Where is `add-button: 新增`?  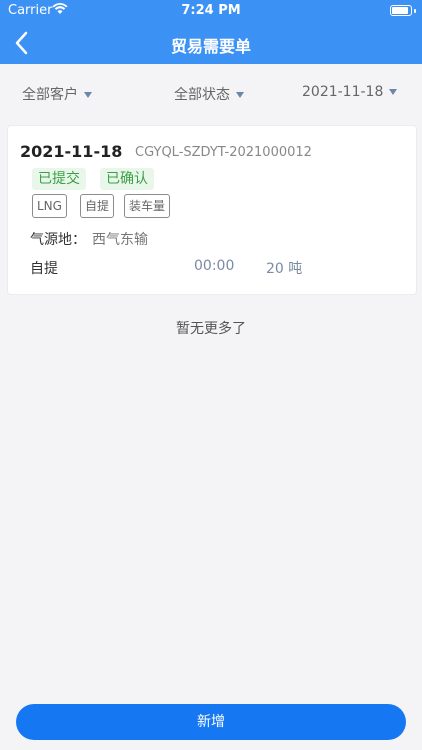 add-button: 新增 is located at coordinates (211, 722).